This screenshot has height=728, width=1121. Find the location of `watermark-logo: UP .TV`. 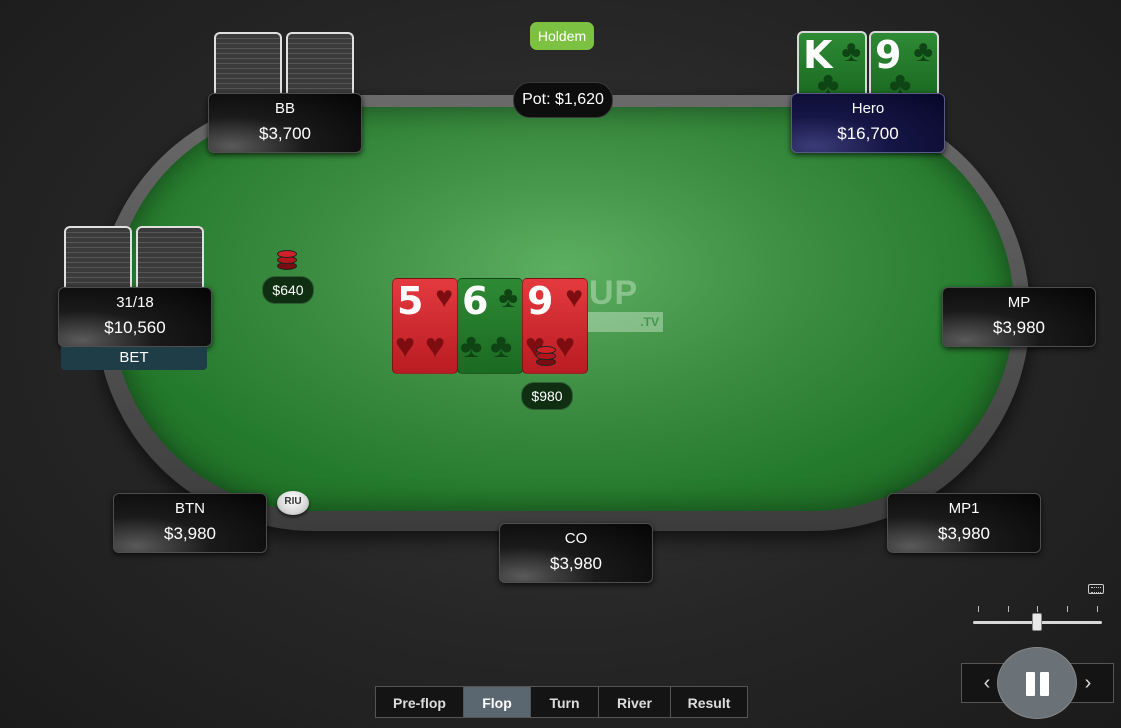

watermark-logo: UP .TV is located at coordinates (626, 304).